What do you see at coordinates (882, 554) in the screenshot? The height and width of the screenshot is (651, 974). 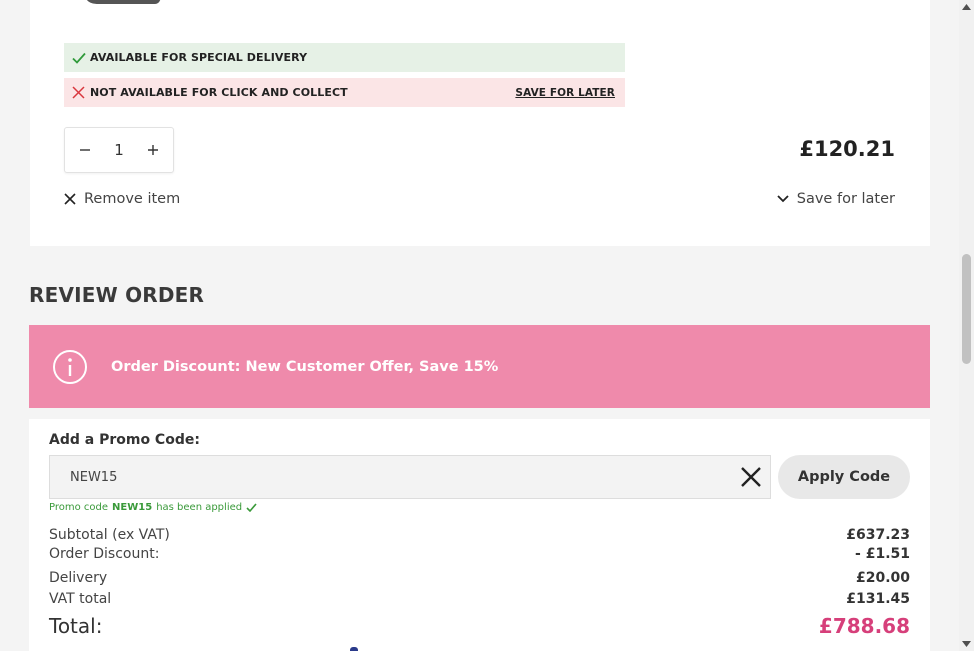 I see `order-discount-value: - £1.51` at bounding box center [882, 554].